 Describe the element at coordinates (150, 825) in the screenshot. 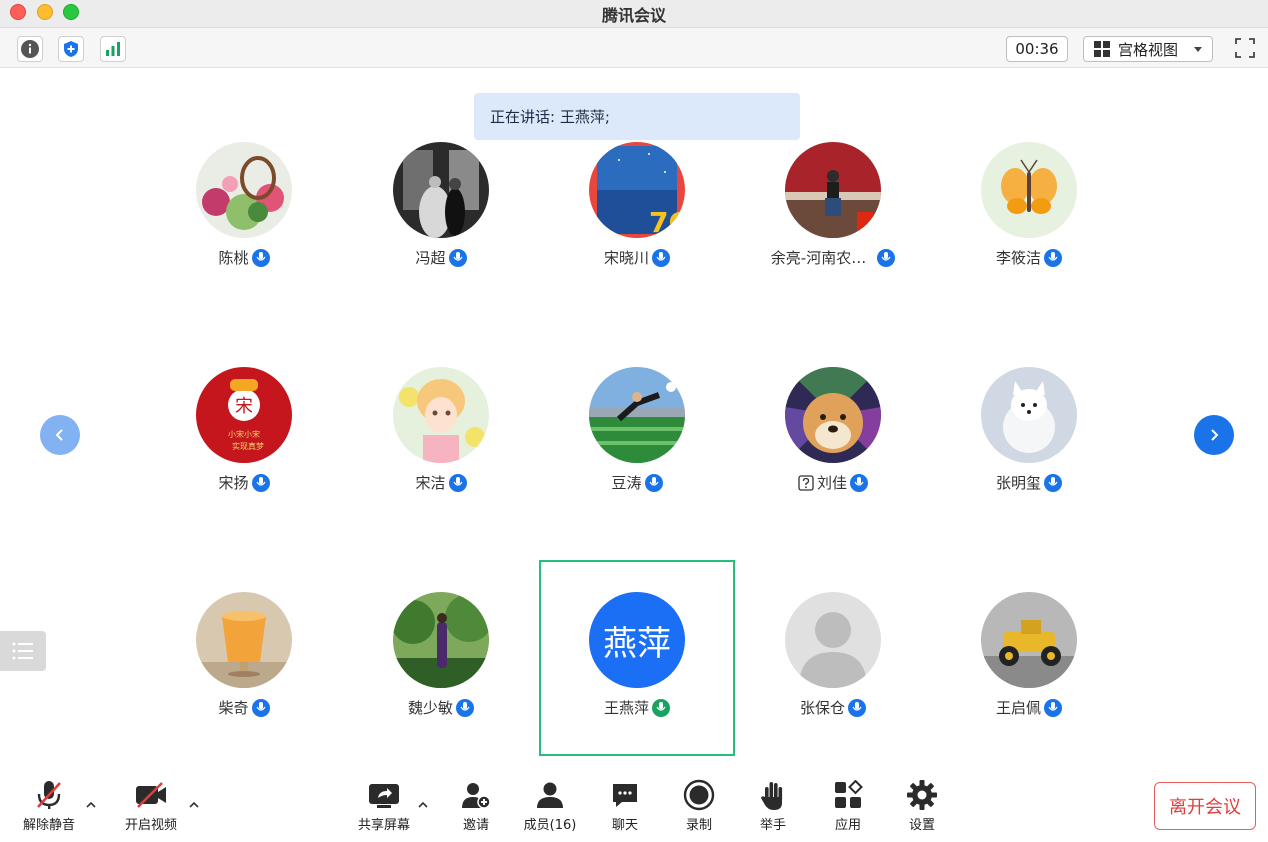

I see `start-video-label: 开启视频` at that location.